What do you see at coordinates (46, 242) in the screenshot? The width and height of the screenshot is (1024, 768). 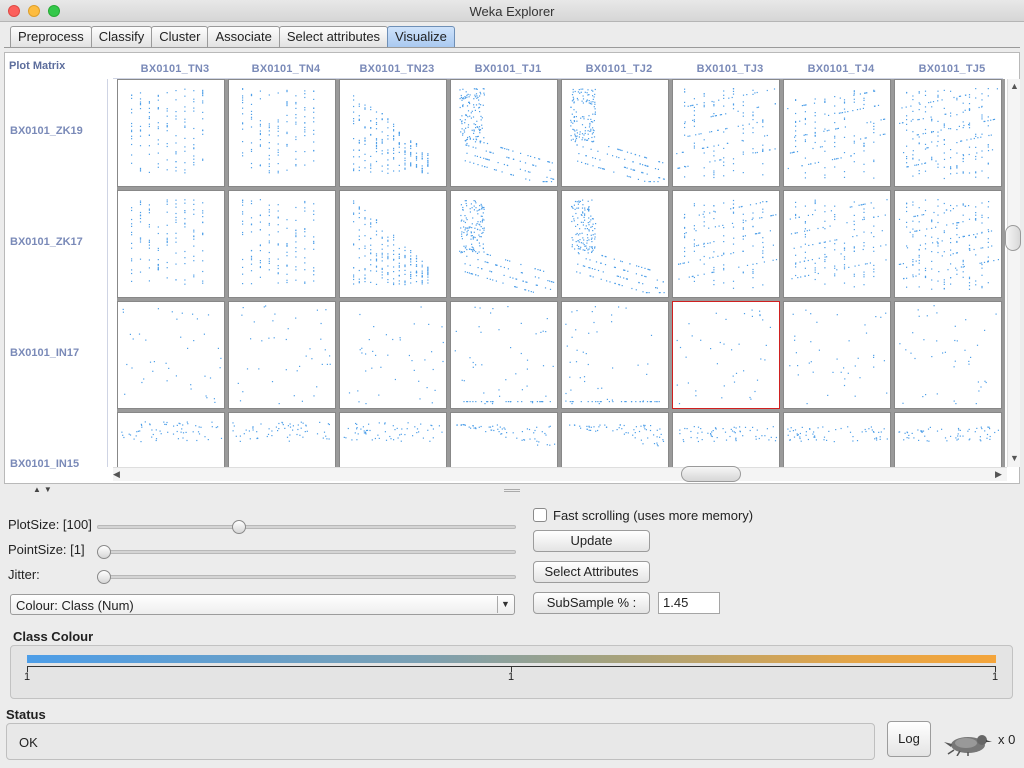 I see `row-header: BX0101_ZK17` at bounding box center [46, 242].